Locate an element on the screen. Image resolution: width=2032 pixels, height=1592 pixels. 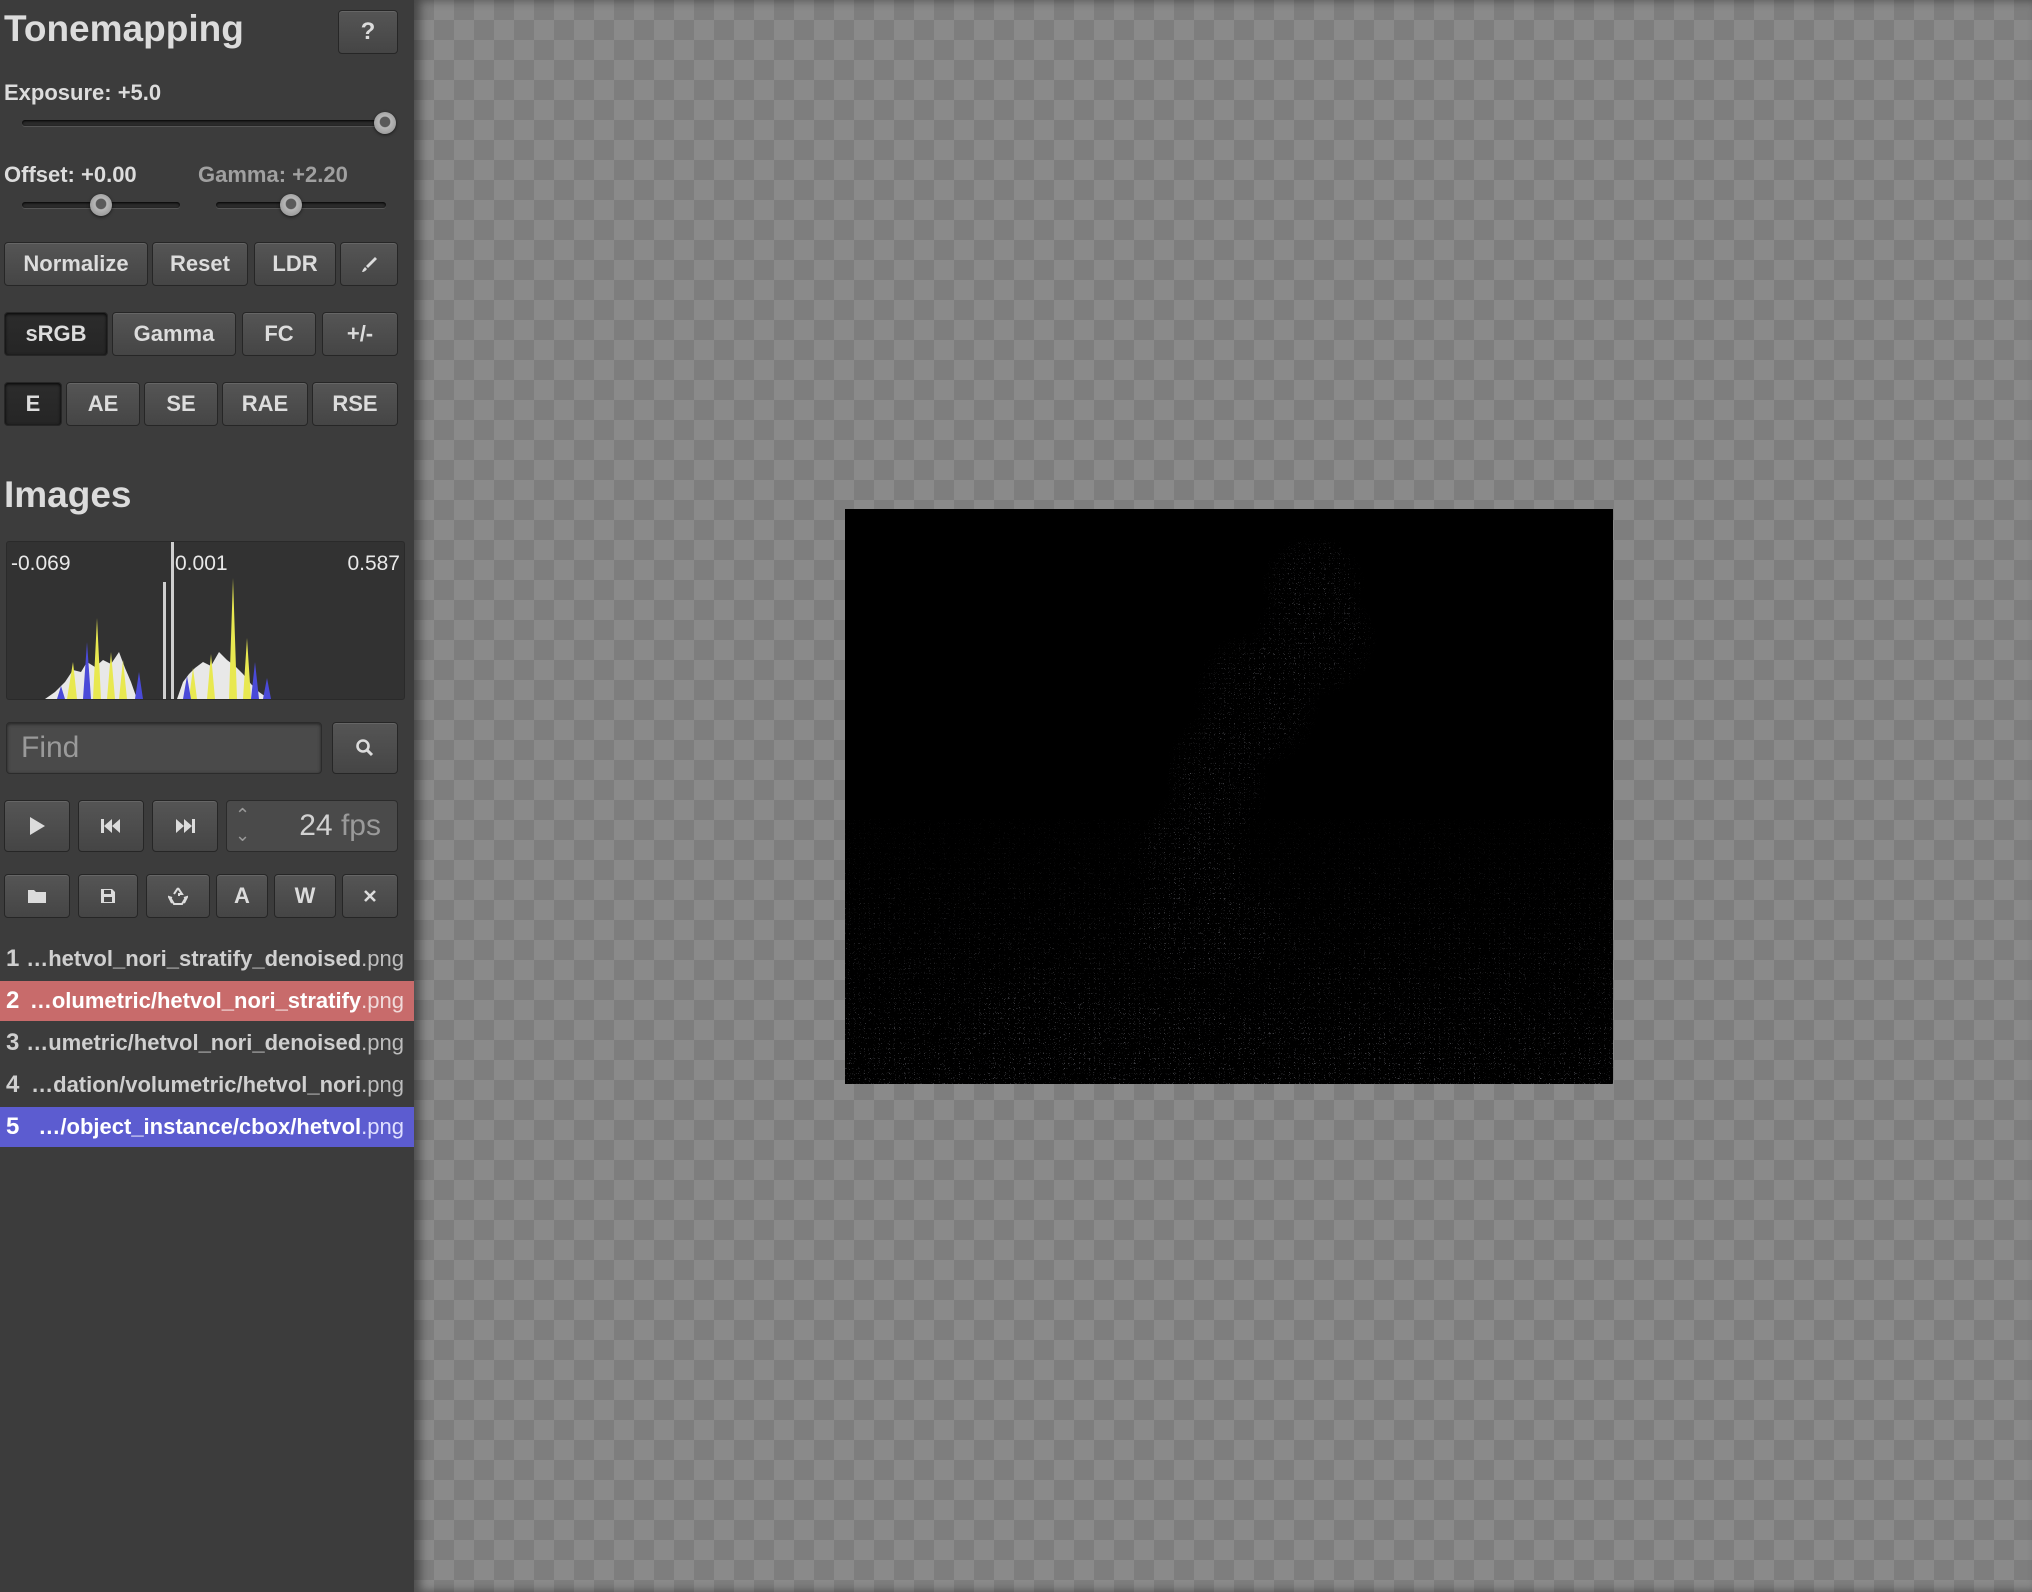
fps-value: 24 fps is located at coordinates (340, 826).